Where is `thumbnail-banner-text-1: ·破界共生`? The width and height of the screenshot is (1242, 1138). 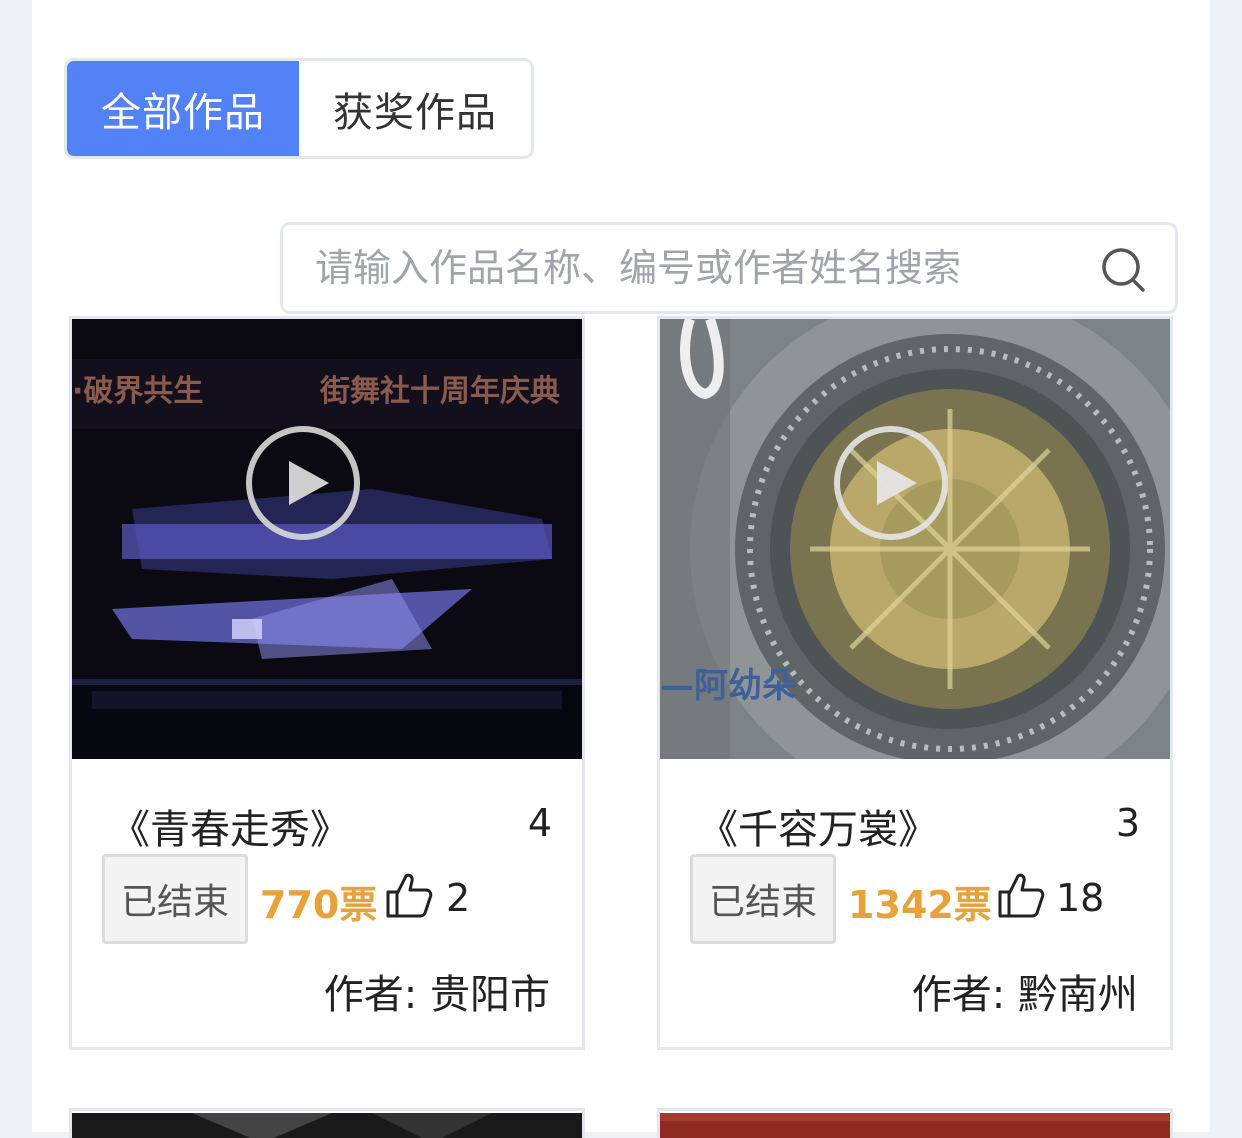 thumbnail-banner-text-1: ·破界共生 is located at coordinates (137, 391).